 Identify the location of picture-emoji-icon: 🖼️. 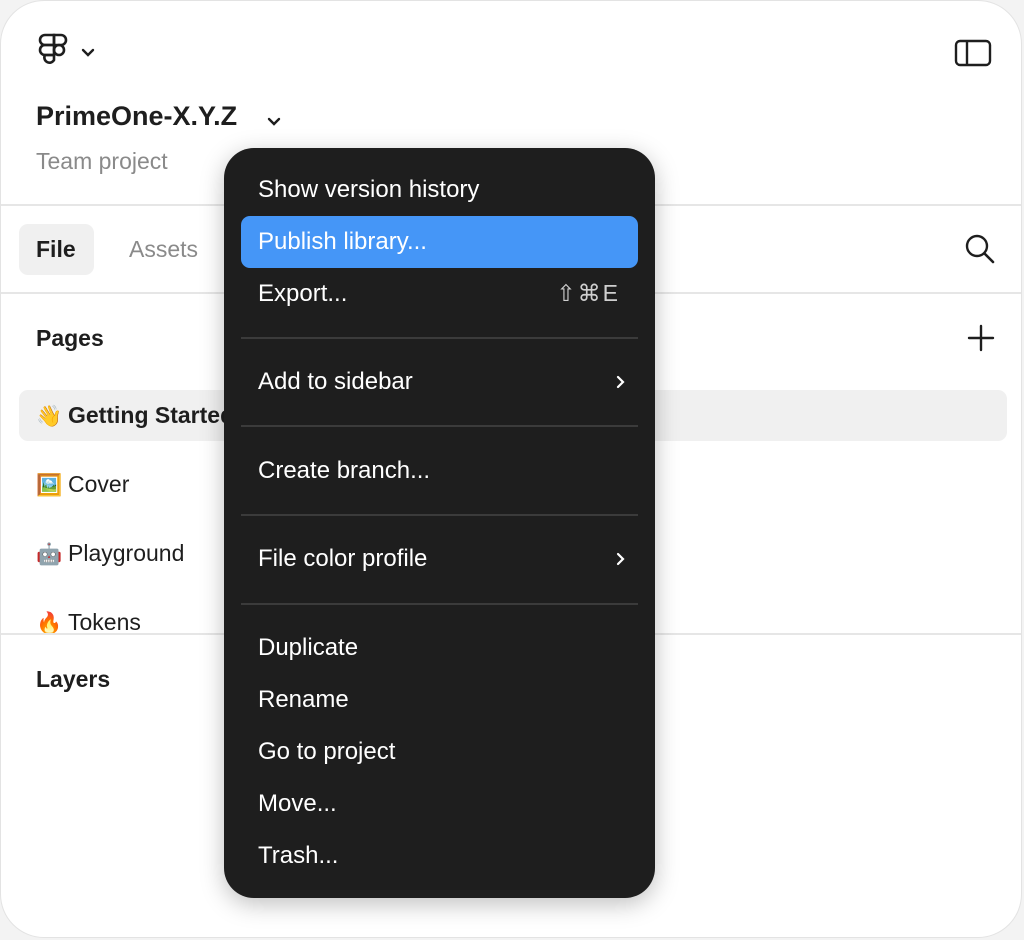
(49, 485).